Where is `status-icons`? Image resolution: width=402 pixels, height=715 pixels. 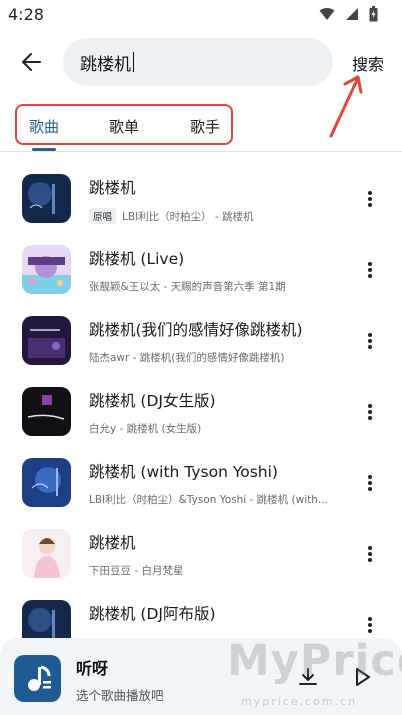
status-icons is located at coordinates (348, 14).